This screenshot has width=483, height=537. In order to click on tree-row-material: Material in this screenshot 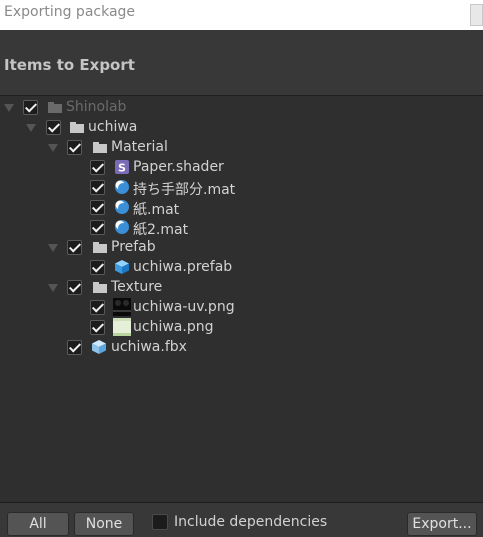, I will do `click(241, 148)`.